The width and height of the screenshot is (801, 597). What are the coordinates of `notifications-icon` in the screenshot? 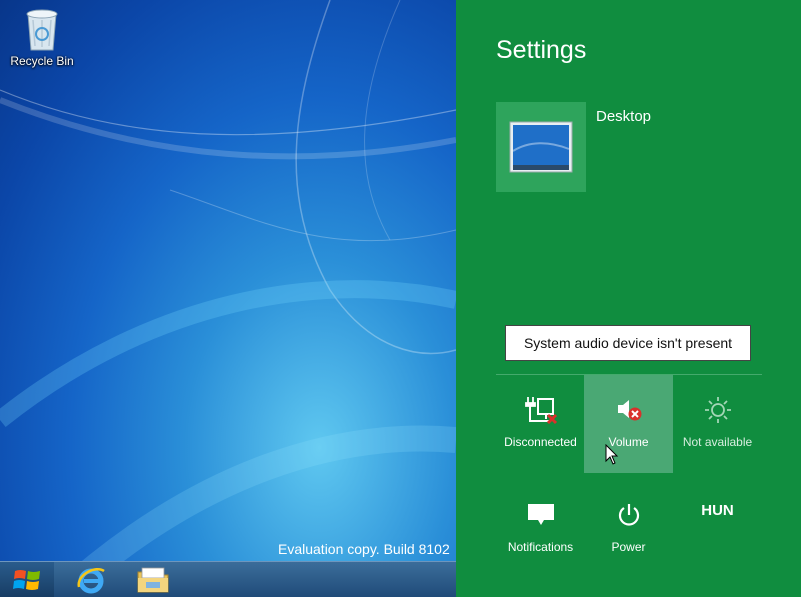 It's located at (540, 514).